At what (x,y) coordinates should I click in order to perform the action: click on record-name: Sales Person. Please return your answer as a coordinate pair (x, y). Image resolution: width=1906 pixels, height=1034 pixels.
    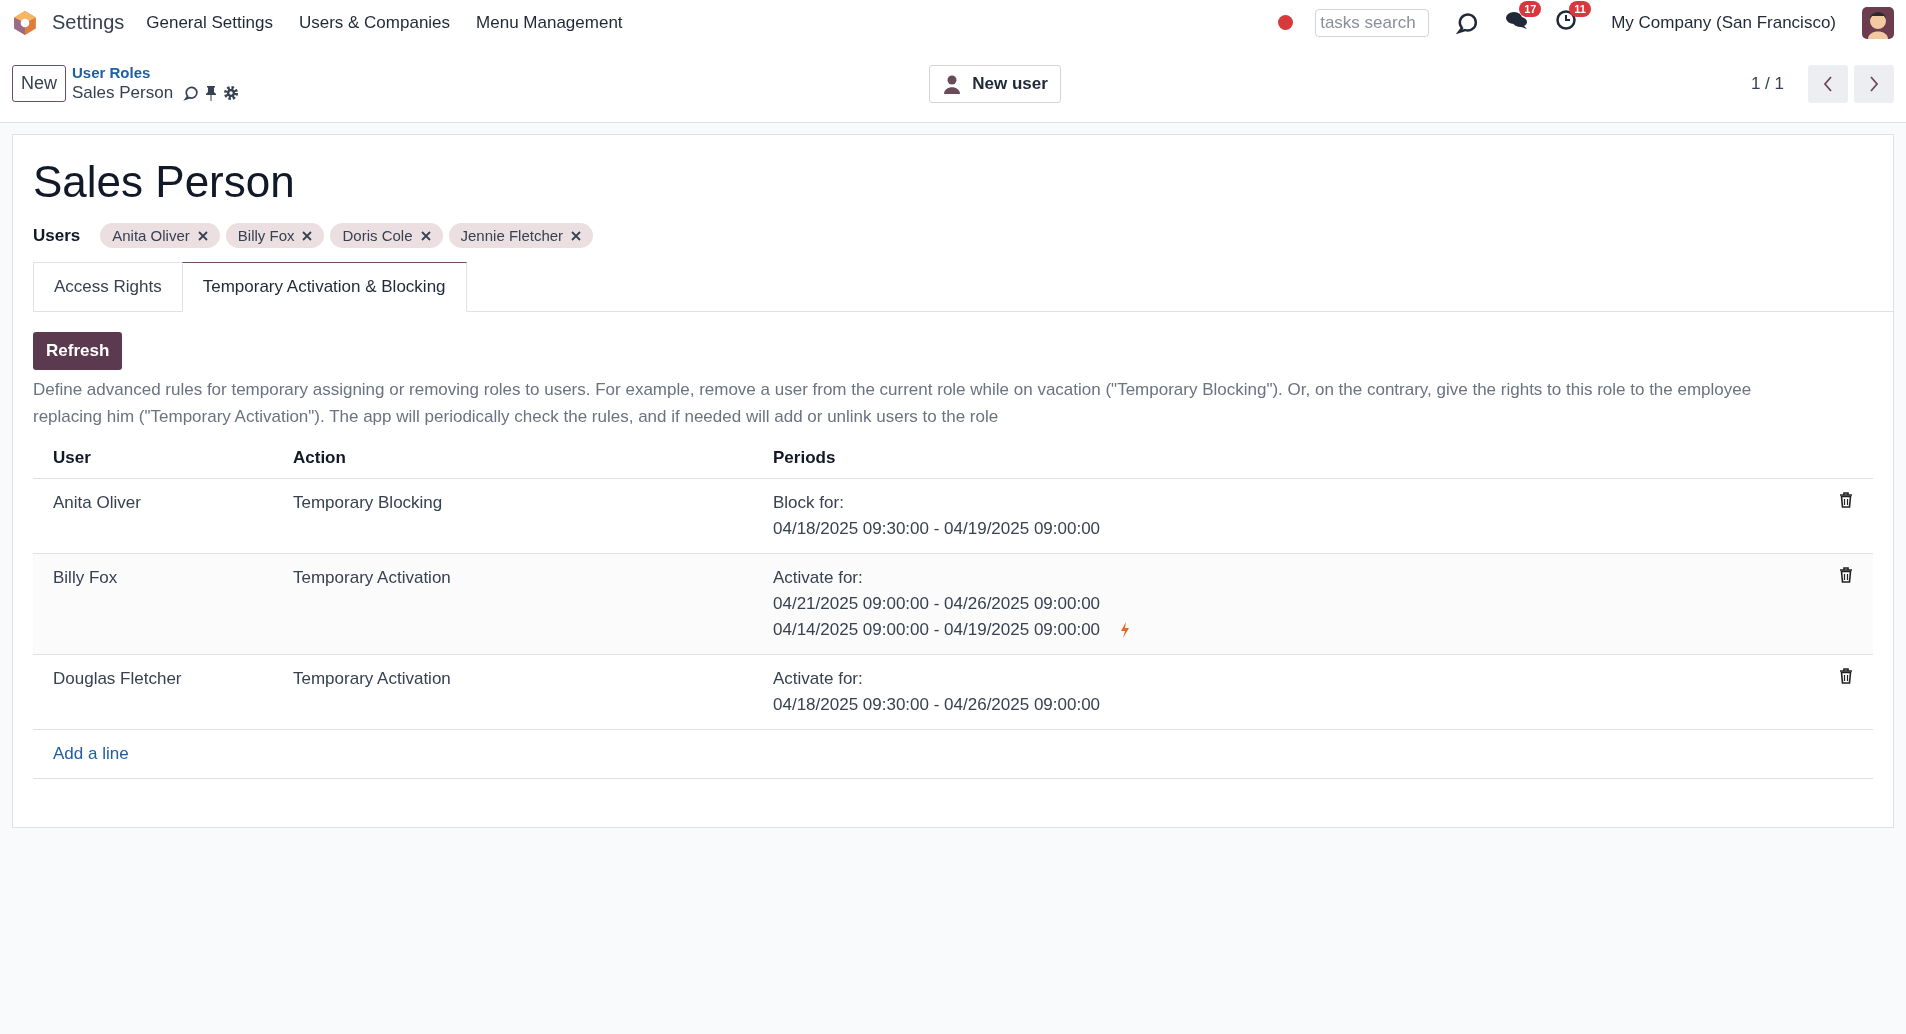
    Looking at the image, I should click on (123, 93).